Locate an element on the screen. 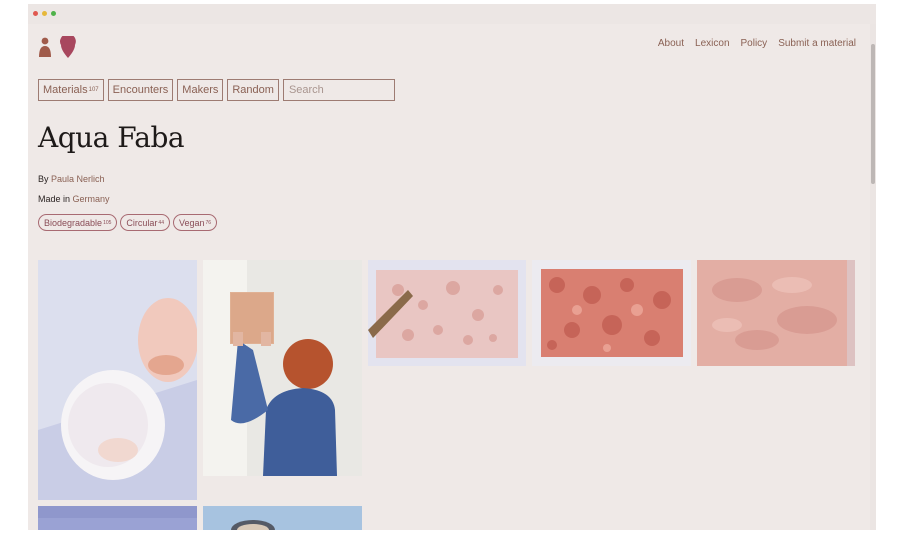 The height and width of the screenshot is (534, 904). top-navigation: About Lexicon Policy Submit a material is located at coordinates (757, 43).